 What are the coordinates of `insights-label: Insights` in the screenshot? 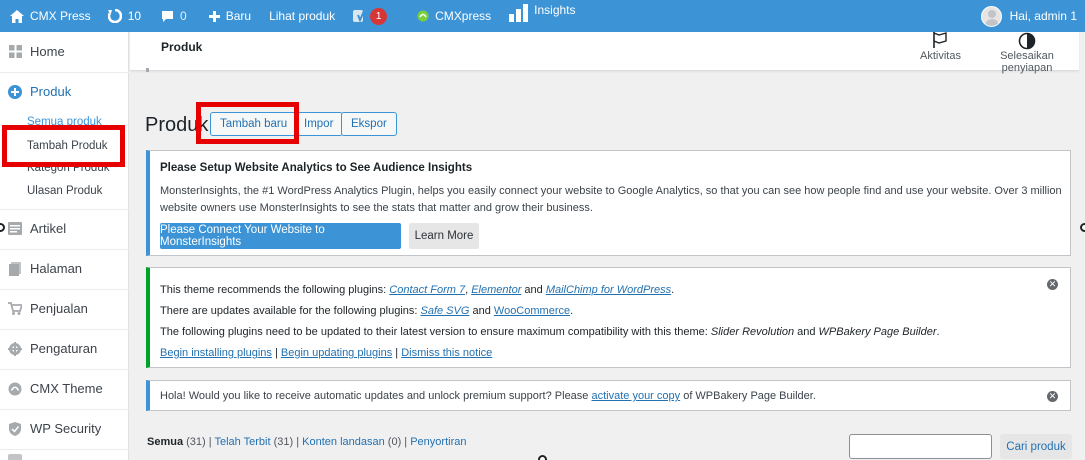 It's located at (555, 10).